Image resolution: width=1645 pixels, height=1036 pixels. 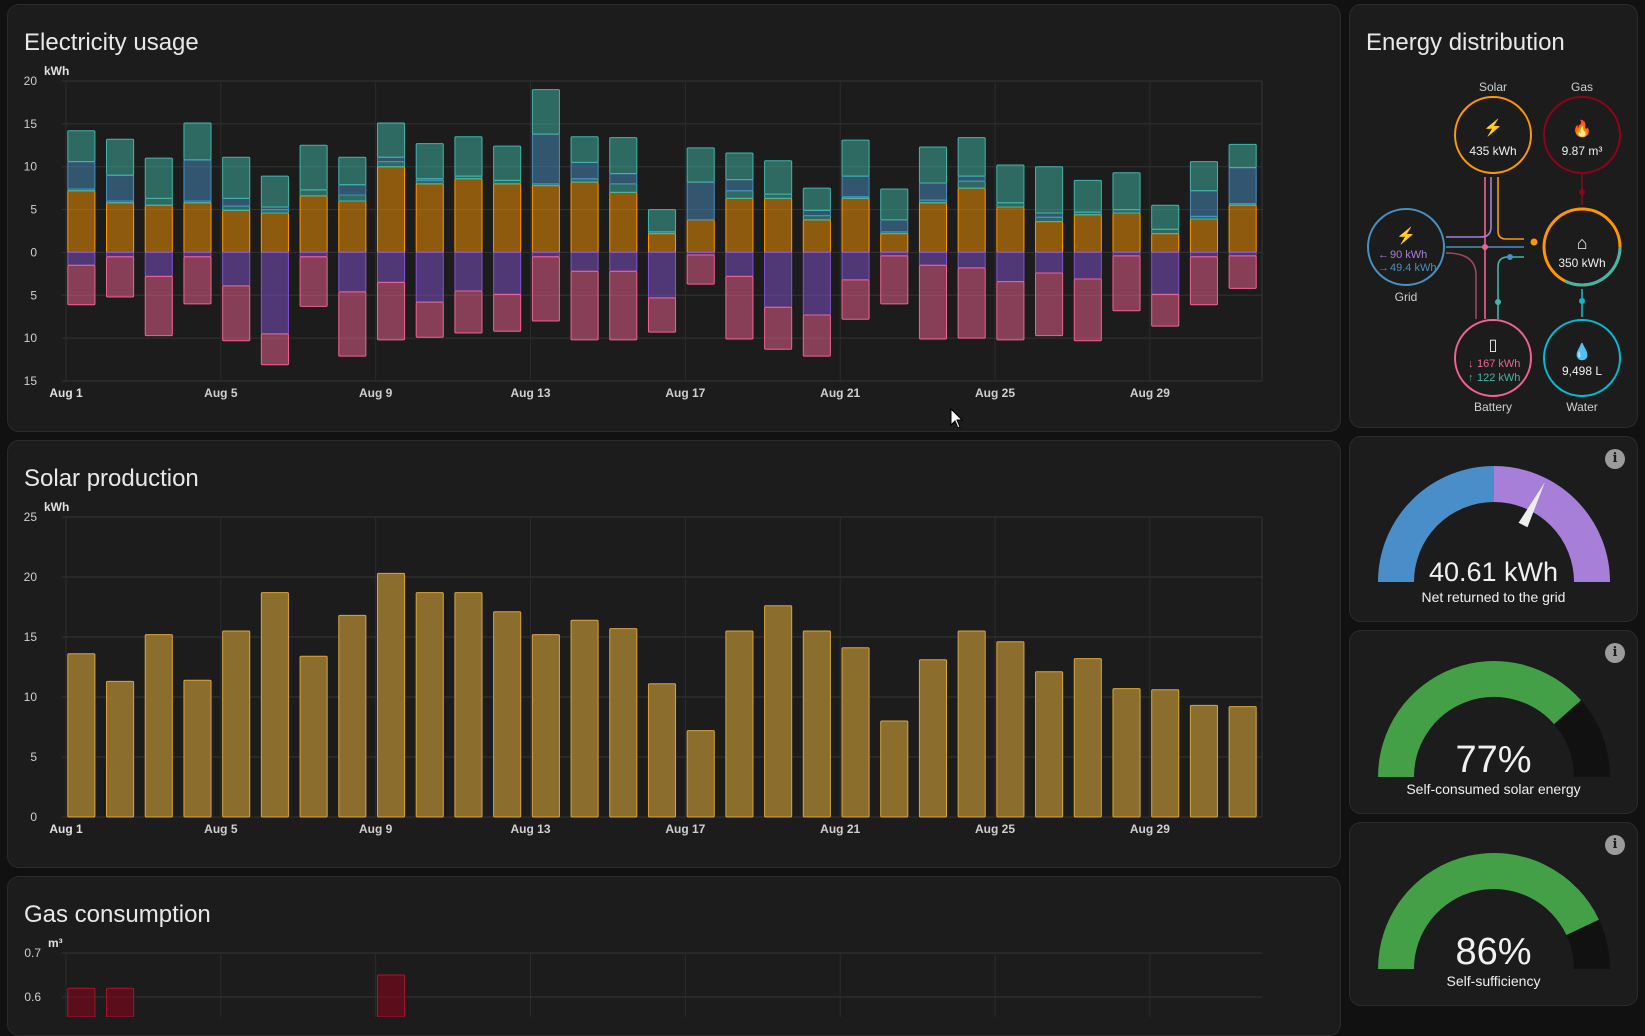 I want to click on net-returned-gauge-card: i 40.61 kWh Net returned to the grid, so click(x=1493, y=529).